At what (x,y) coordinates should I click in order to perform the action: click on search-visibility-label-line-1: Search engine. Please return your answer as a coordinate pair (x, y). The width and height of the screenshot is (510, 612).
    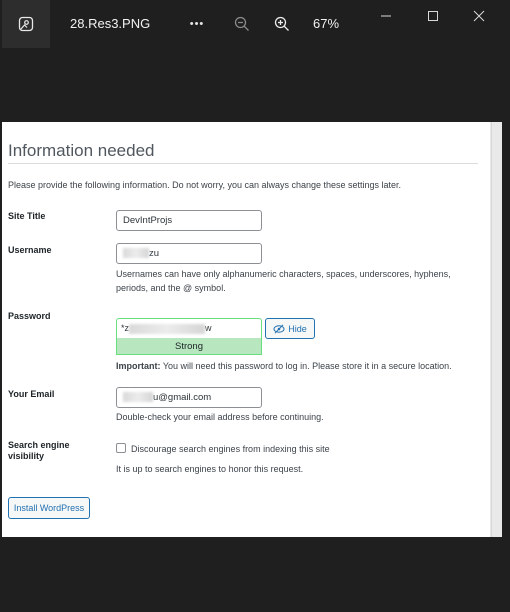
    Looking at the image, I should click on (39, 445).